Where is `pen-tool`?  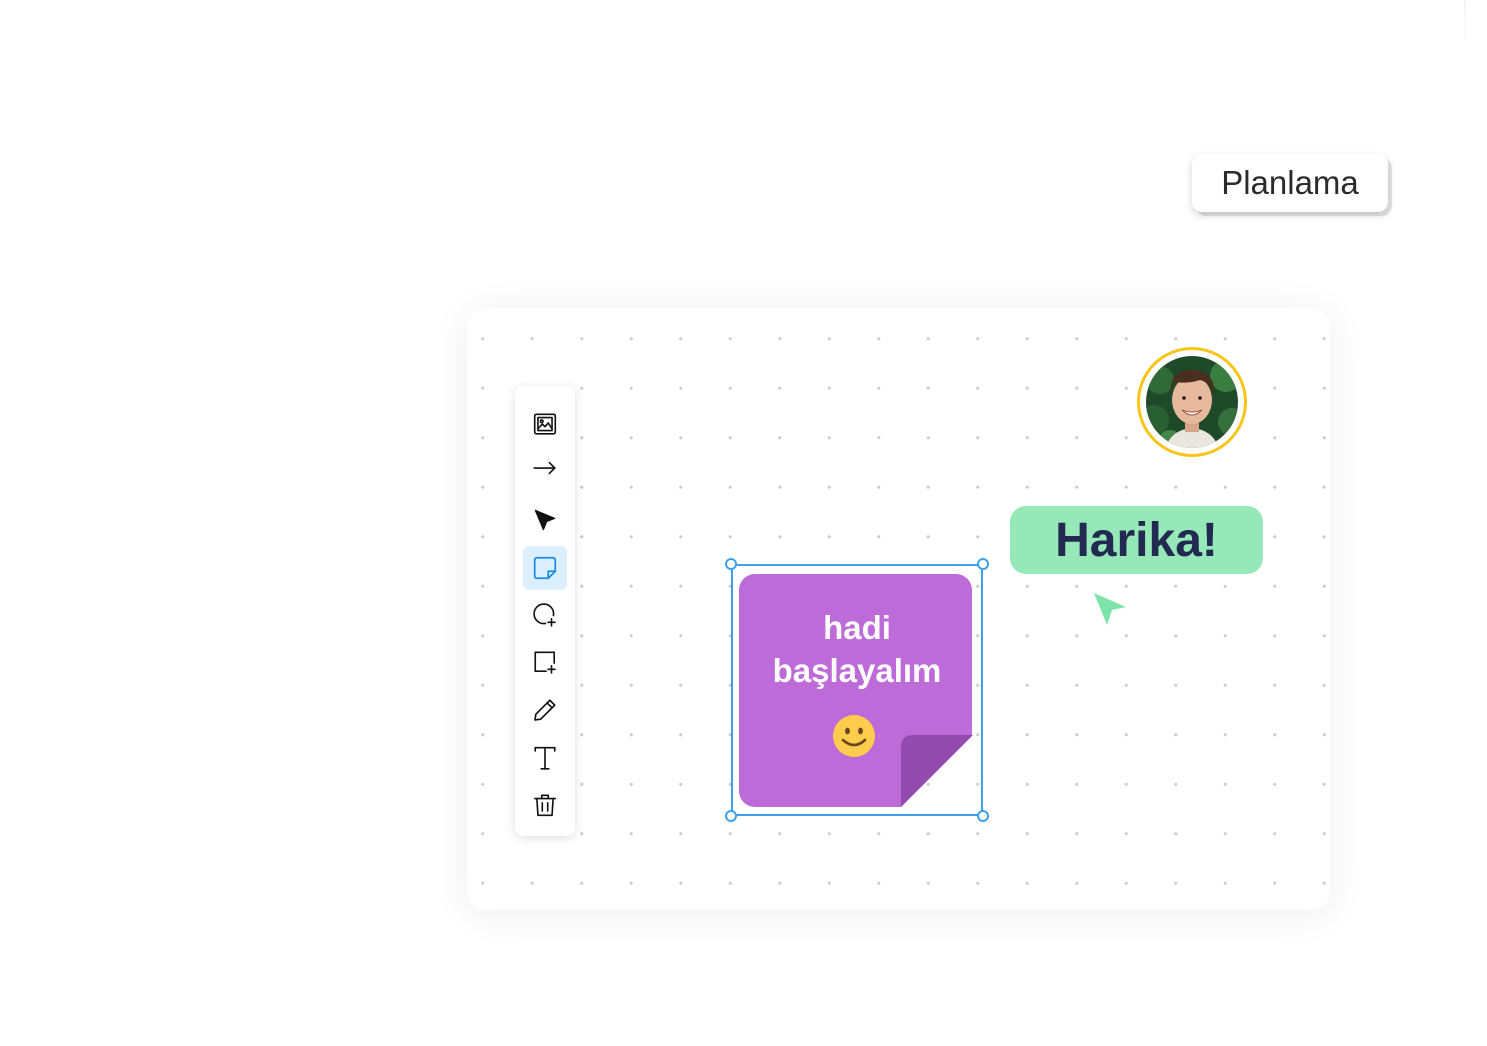
pen-tool is located at coordinates (545, 710).